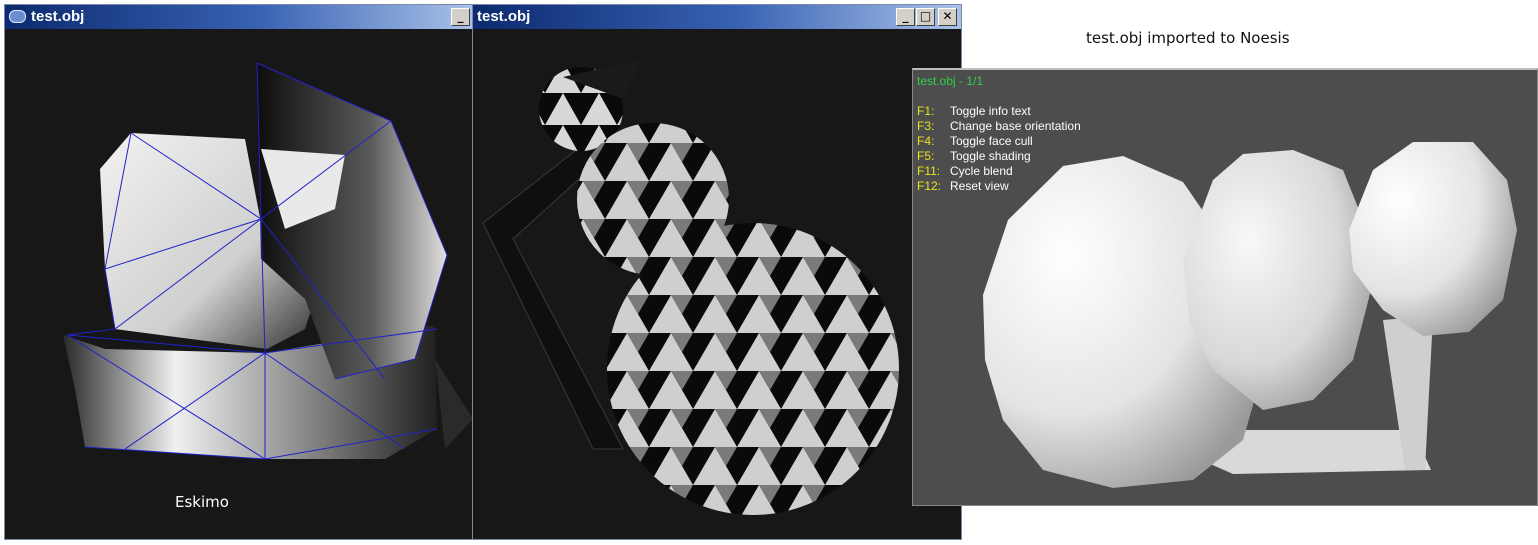 This screenshot has width=1538, height=545. Describe the element at coordinates (504, 16) in the screenshot. I see `window-title-2: test.obj` at that location.